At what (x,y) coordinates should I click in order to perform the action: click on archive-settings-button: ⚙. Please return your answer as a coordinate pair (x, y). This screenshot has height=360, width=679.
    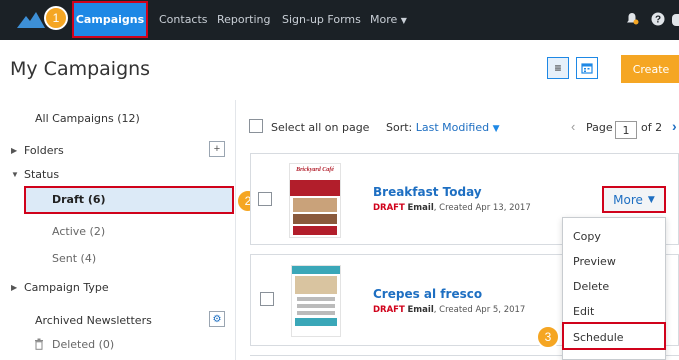
    Looking at the image, I should click on (217, 319).